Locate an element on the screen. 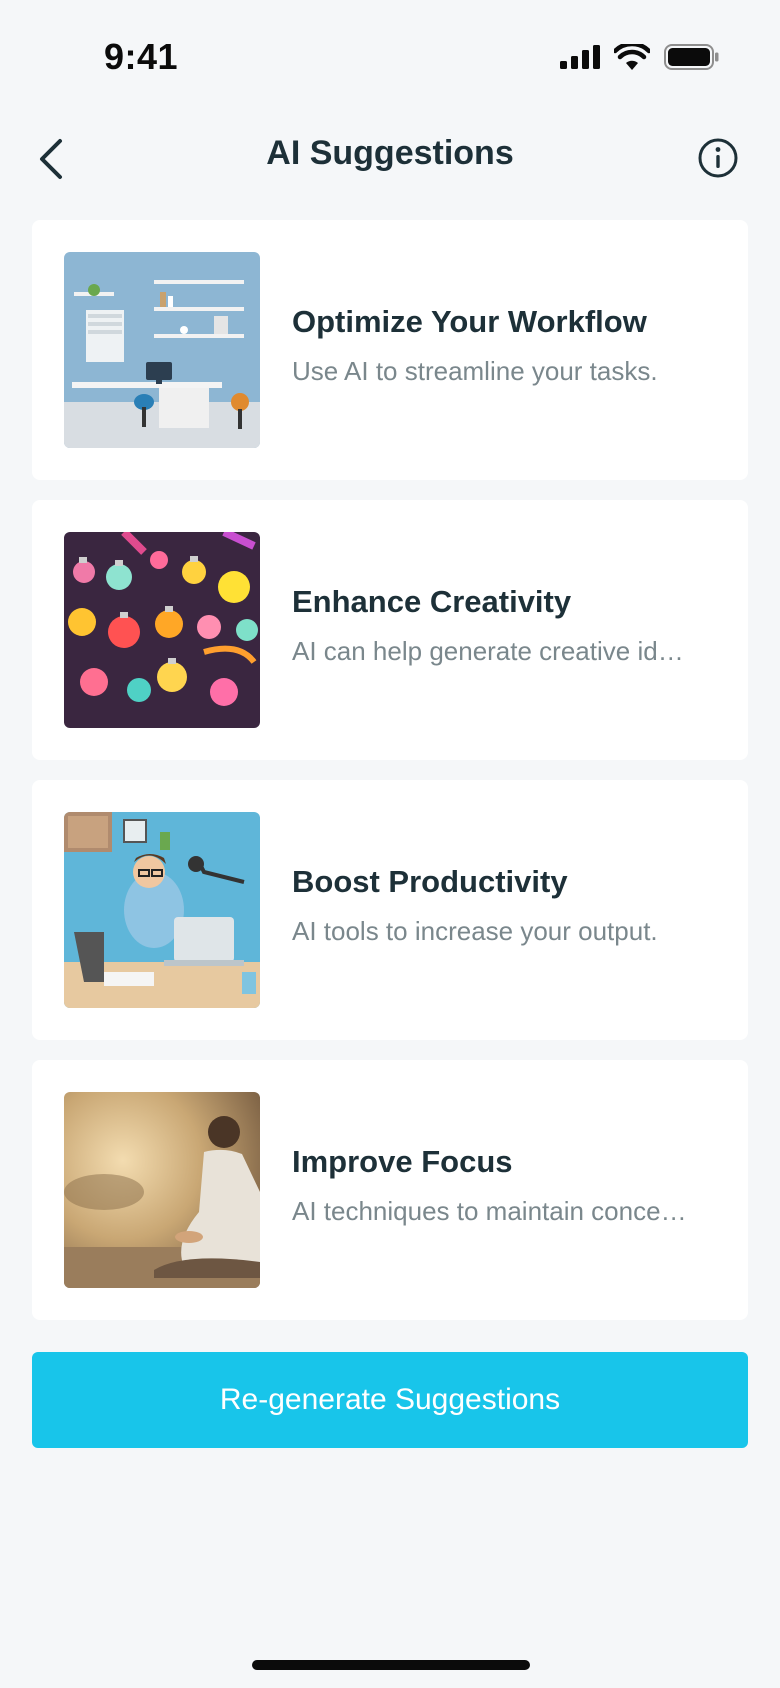  battery-icon is located at coordinates (691, 57).